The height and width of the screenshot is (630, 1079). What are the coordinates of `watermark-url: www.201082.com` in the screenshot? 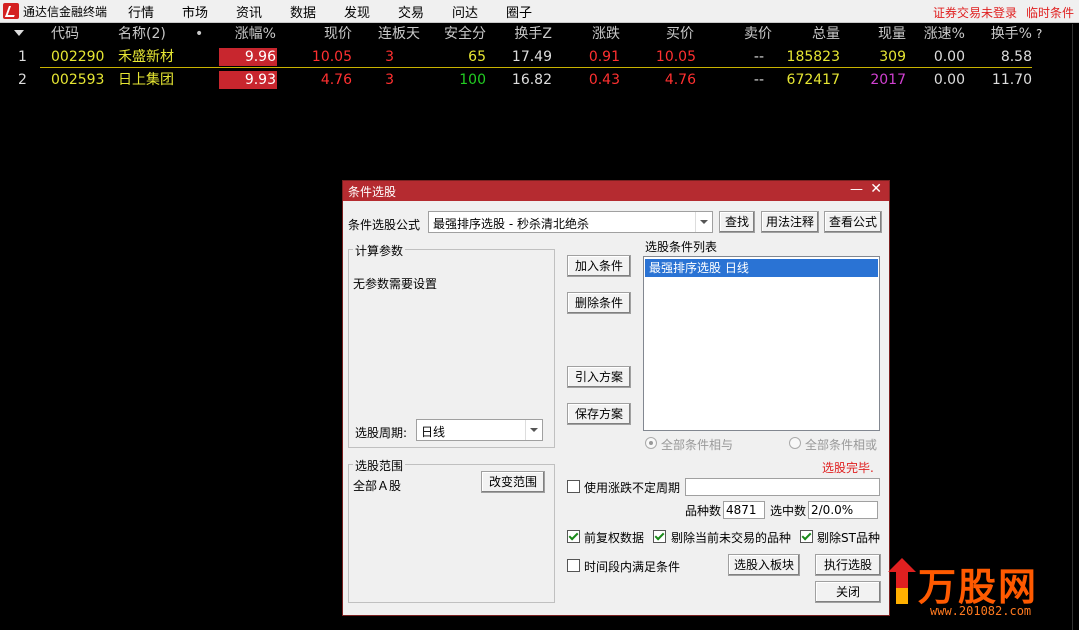 It's located at (981, 611).